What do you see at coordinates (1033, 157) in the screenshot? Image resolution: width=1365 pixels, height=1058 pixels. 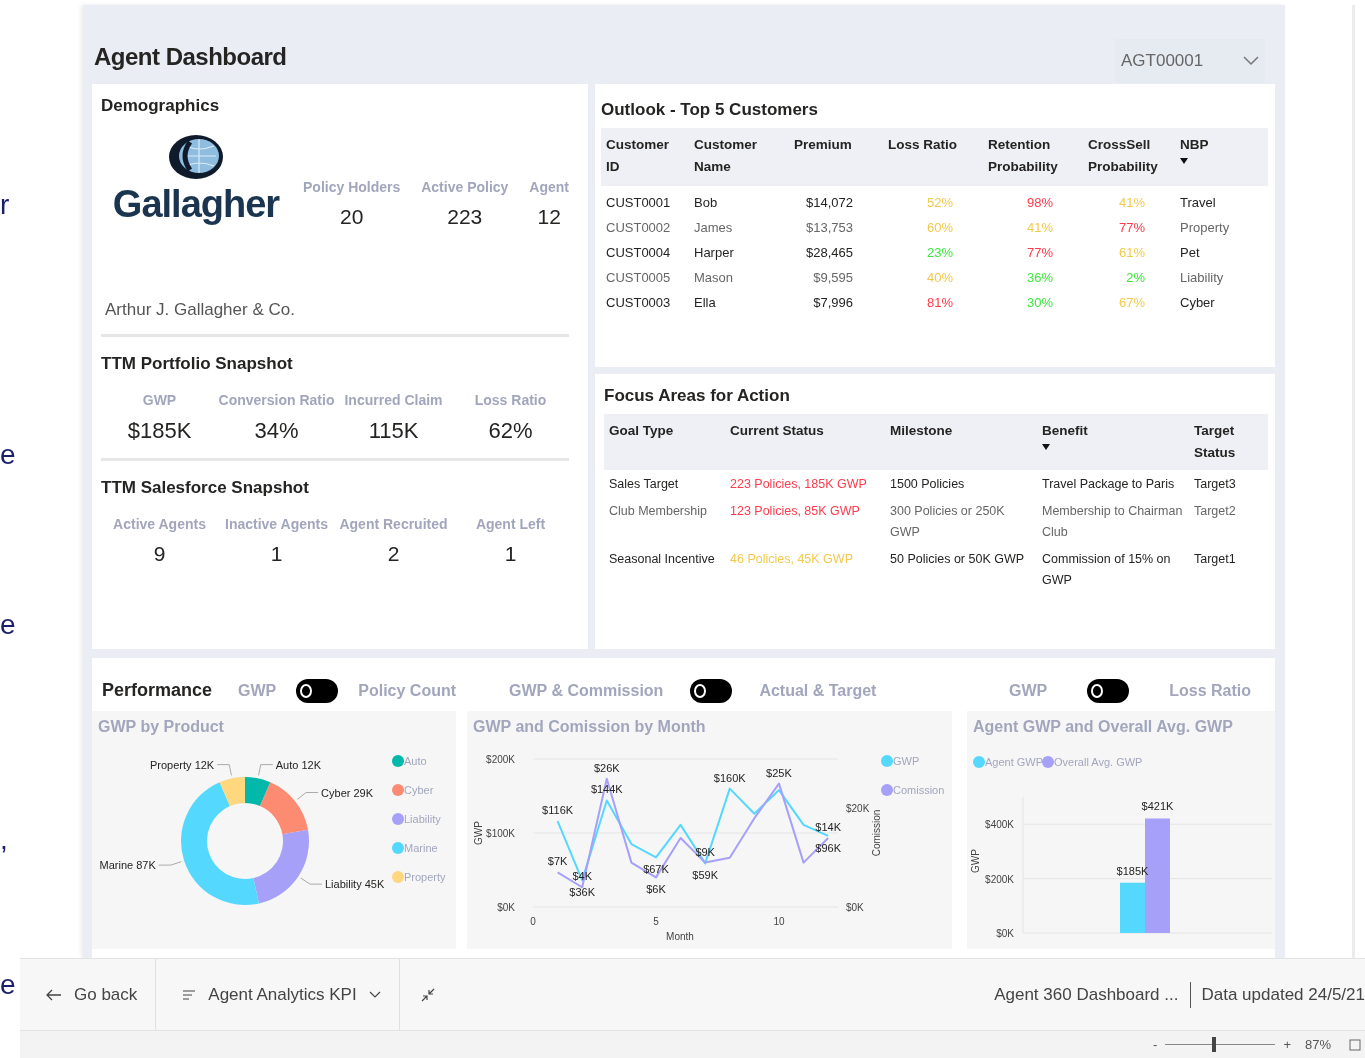 I see `column-header: Retention Probability` at bounding box center [1033, 157].